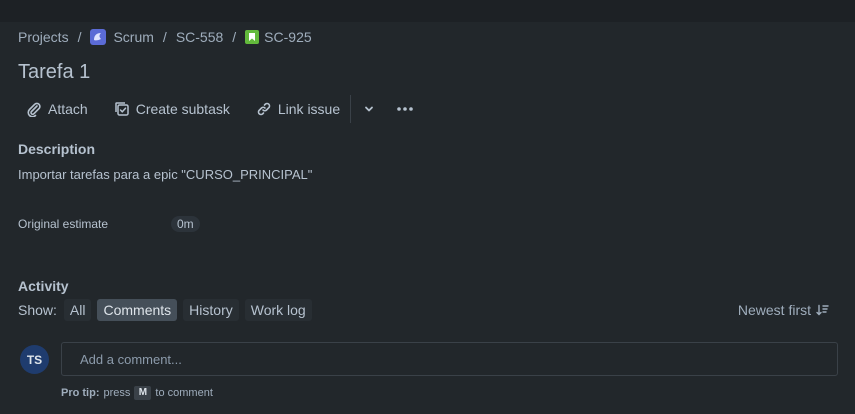 The width and height of the screenshot is (855, 414). I want to click on pro-tip-suffix: to comment, so click(184, 393).